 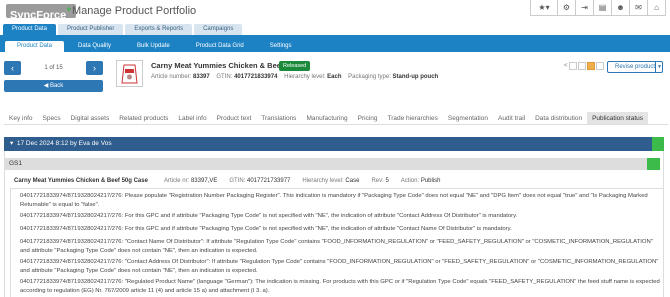 What do you see at coordinates (544, 7) in the screenshot?
I see `star-icon: ★▾` at bounding box center [544, 7].